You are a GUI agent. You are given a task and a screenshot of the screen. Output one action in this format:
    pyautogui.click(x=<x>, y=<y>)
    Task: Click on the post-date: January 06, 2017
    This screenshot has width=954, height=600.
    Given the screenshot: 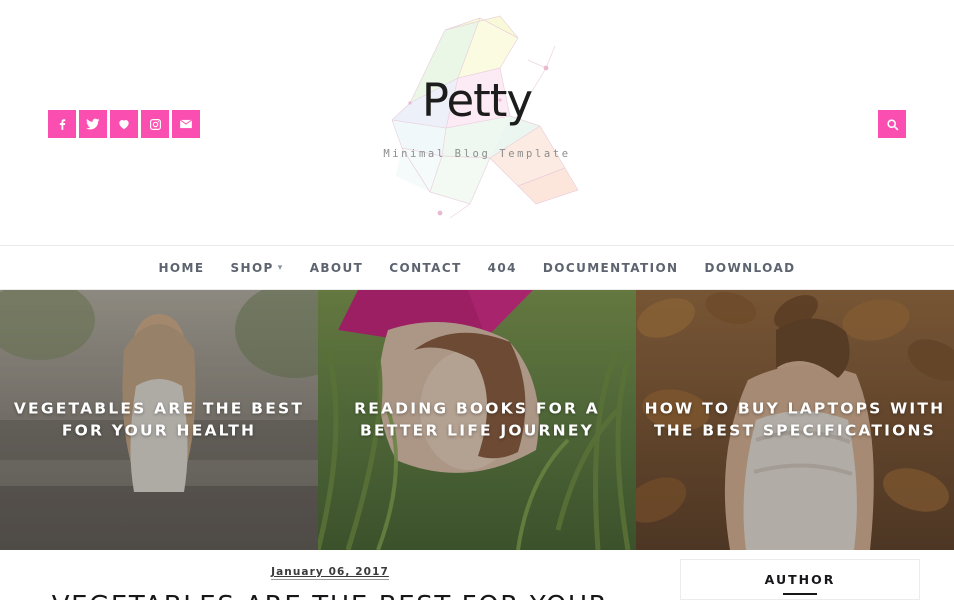 What is the action you would take?
    pyautogui.click(x=330, y=573)
    